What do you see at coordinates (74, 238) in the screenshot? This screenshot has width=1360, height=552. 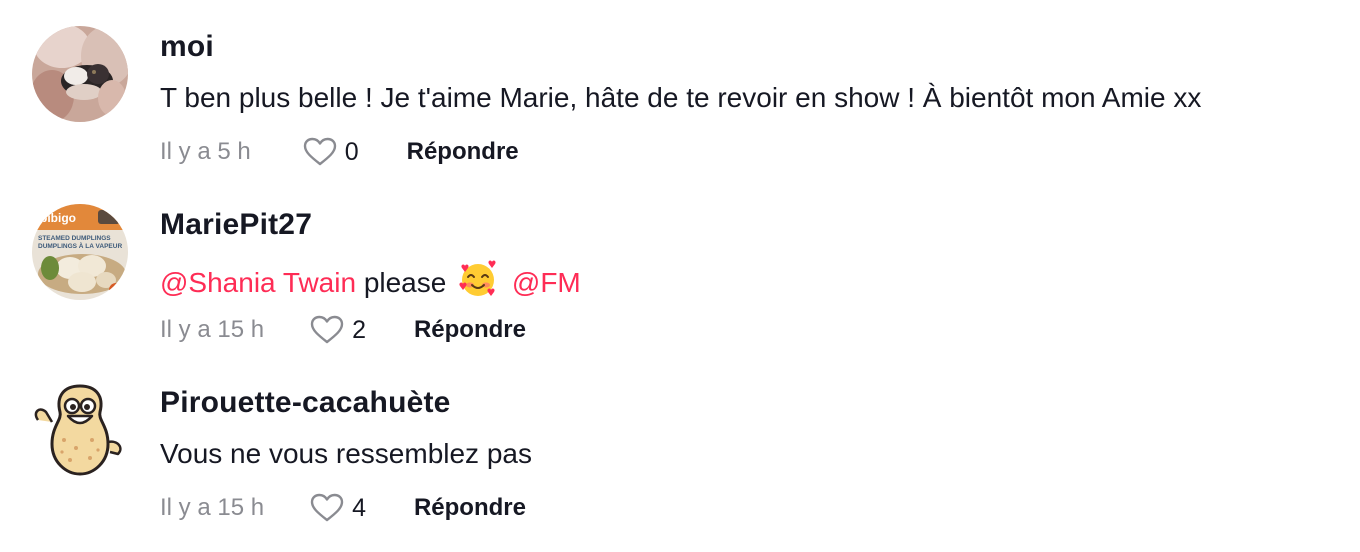 I see `avatar-label-line1: STEAMED DUMPLINGS` at bounding box center [74, 238].